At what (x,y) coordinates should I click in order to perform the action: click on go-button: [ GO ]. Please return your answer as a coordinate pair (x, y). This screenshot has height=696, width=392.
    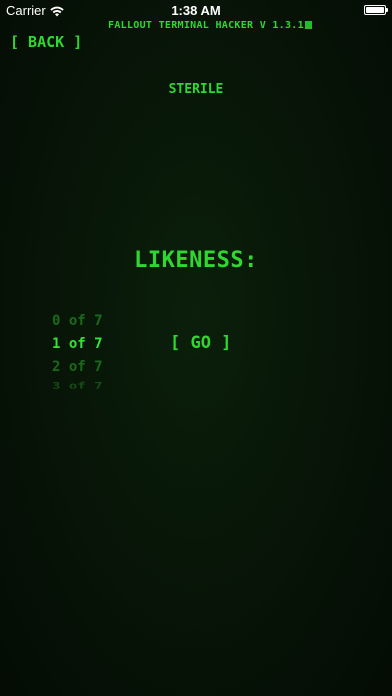
    Looking at the image, I should click on (200, 343).